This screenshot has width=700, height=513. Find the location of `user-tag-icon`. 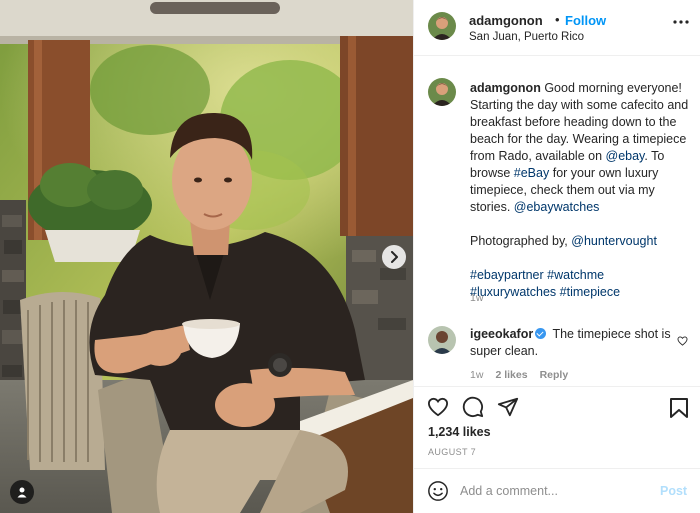

user-tag-icon is located at coordinates (22, 492).